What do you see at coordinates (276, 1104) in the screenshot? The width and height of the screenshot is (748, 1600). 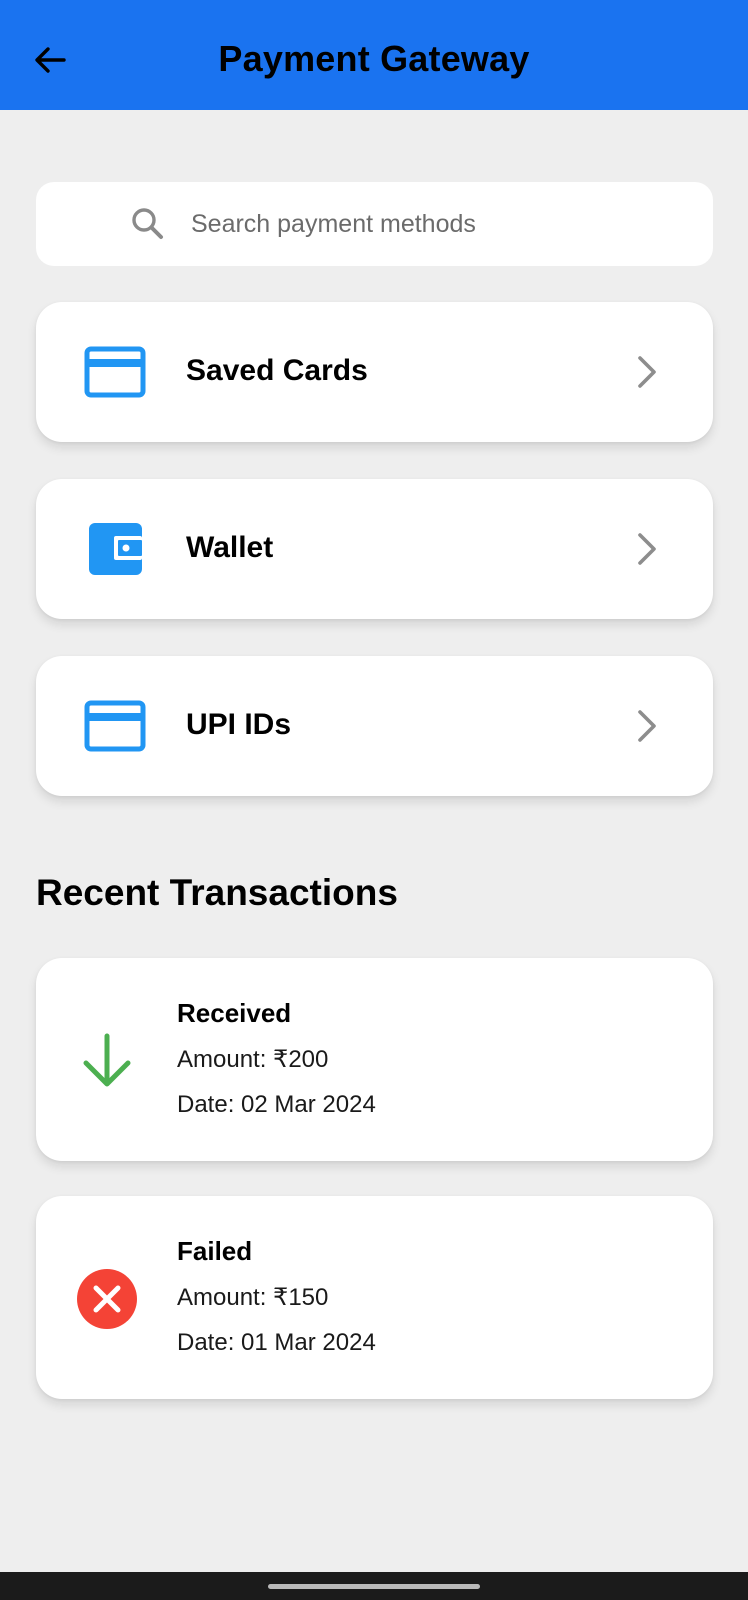 I see `transaction-date: Date: 02 Mar 2024` at bounding box center [276, 1104].